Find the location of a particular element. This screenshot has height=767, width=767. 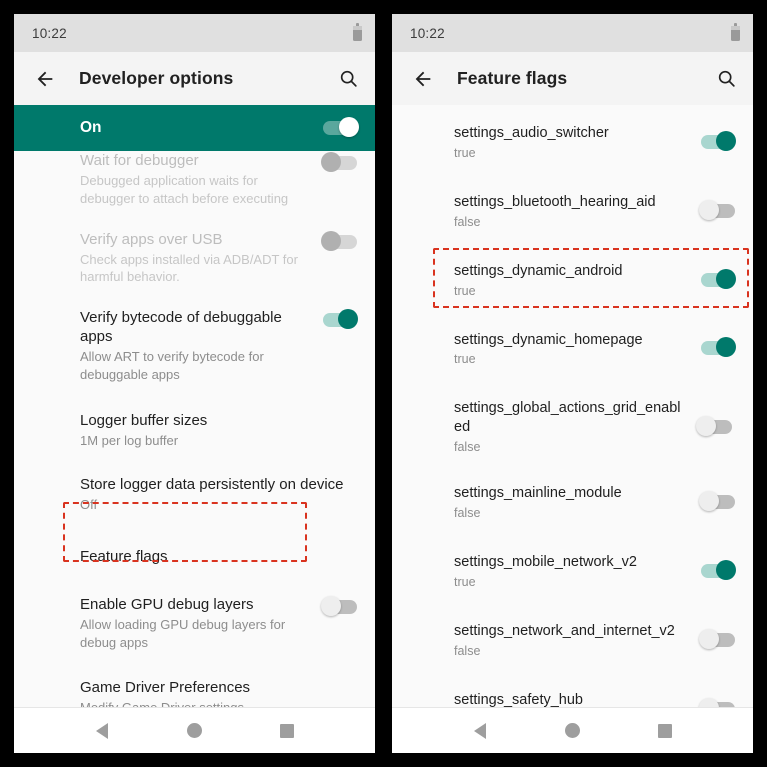

row-summary: Modify Game Driver settings is located at coordinates (218, 703).